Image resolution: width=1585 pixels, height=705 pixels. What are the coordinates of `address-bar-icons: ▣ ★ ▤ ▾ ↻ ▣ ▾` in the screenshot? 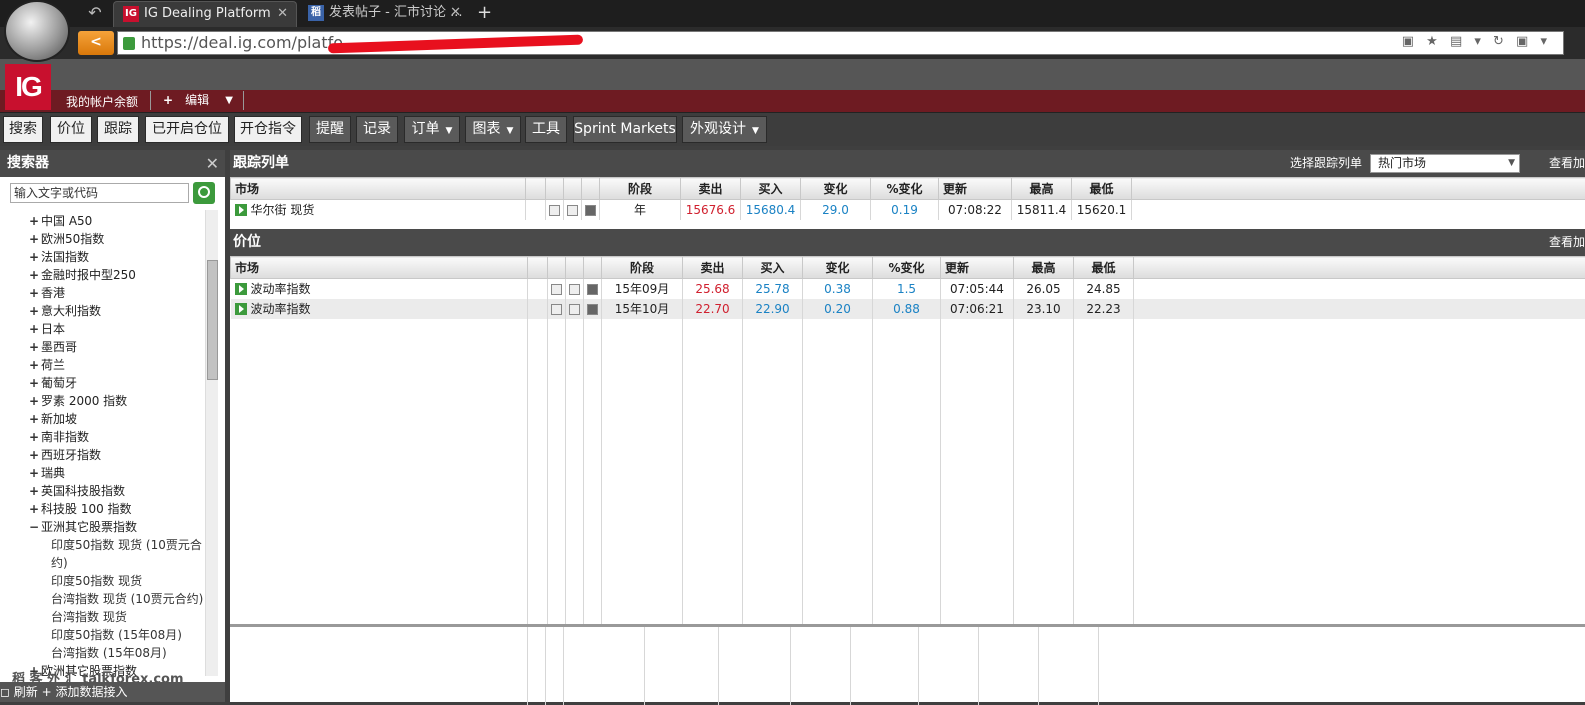 It's located at (1476, 41).